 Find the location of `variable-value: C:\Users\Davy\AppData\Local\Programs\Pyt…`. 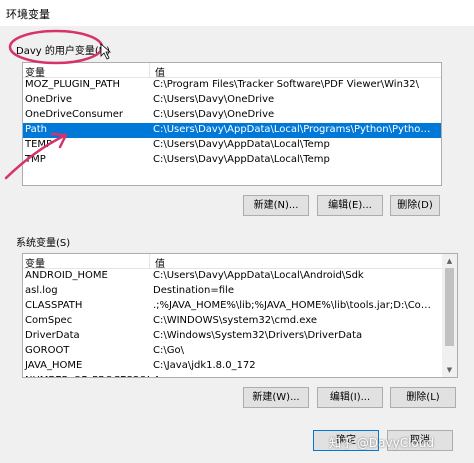

variable-value: C:\Users\Davy\AppData\Local\Programs\Pyt… is located at coordinates (294, 129).